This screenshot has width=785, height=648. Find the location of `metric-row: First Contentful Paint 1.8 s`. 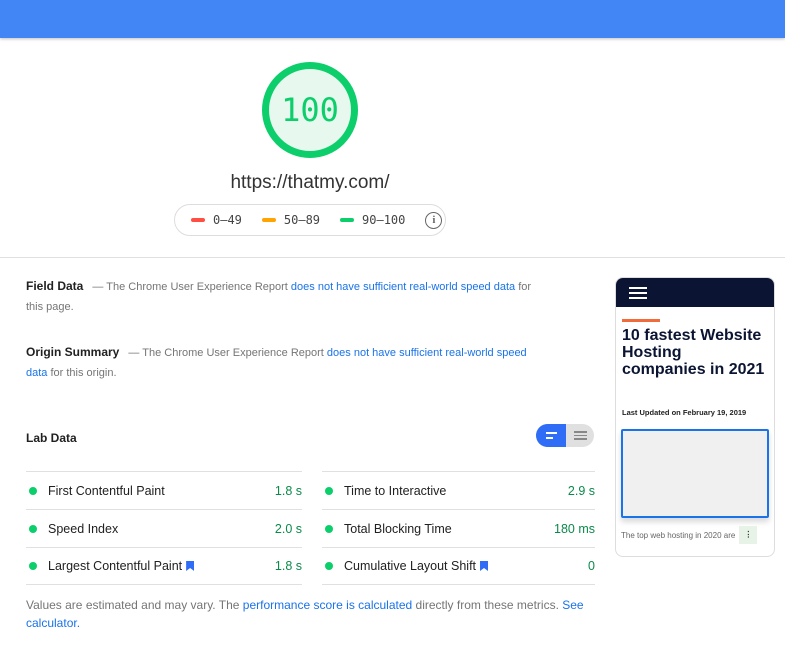

metric-row: First Contentful Paint 1.8 s is located at coordinates (164, 490).